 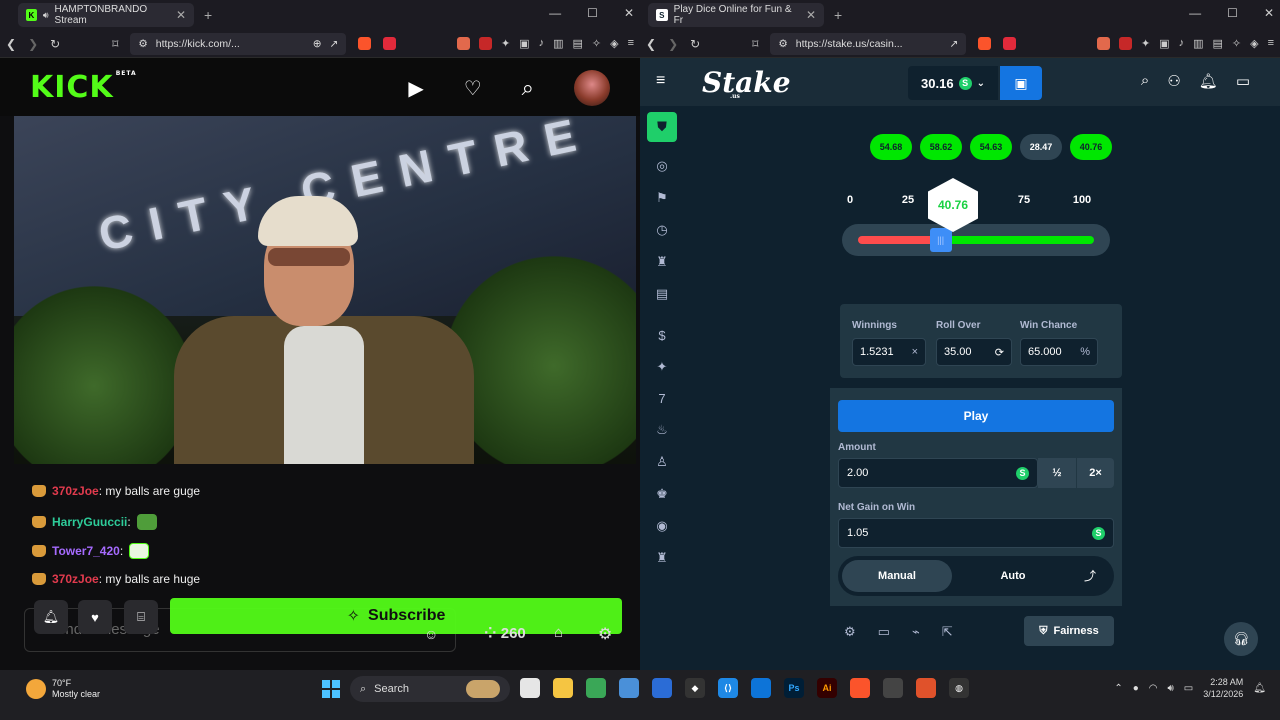 What do you see at coordinates (662, 558) in the screenshot?
I see `game-shows-icon: ♜` at bounding box center [662, 558].